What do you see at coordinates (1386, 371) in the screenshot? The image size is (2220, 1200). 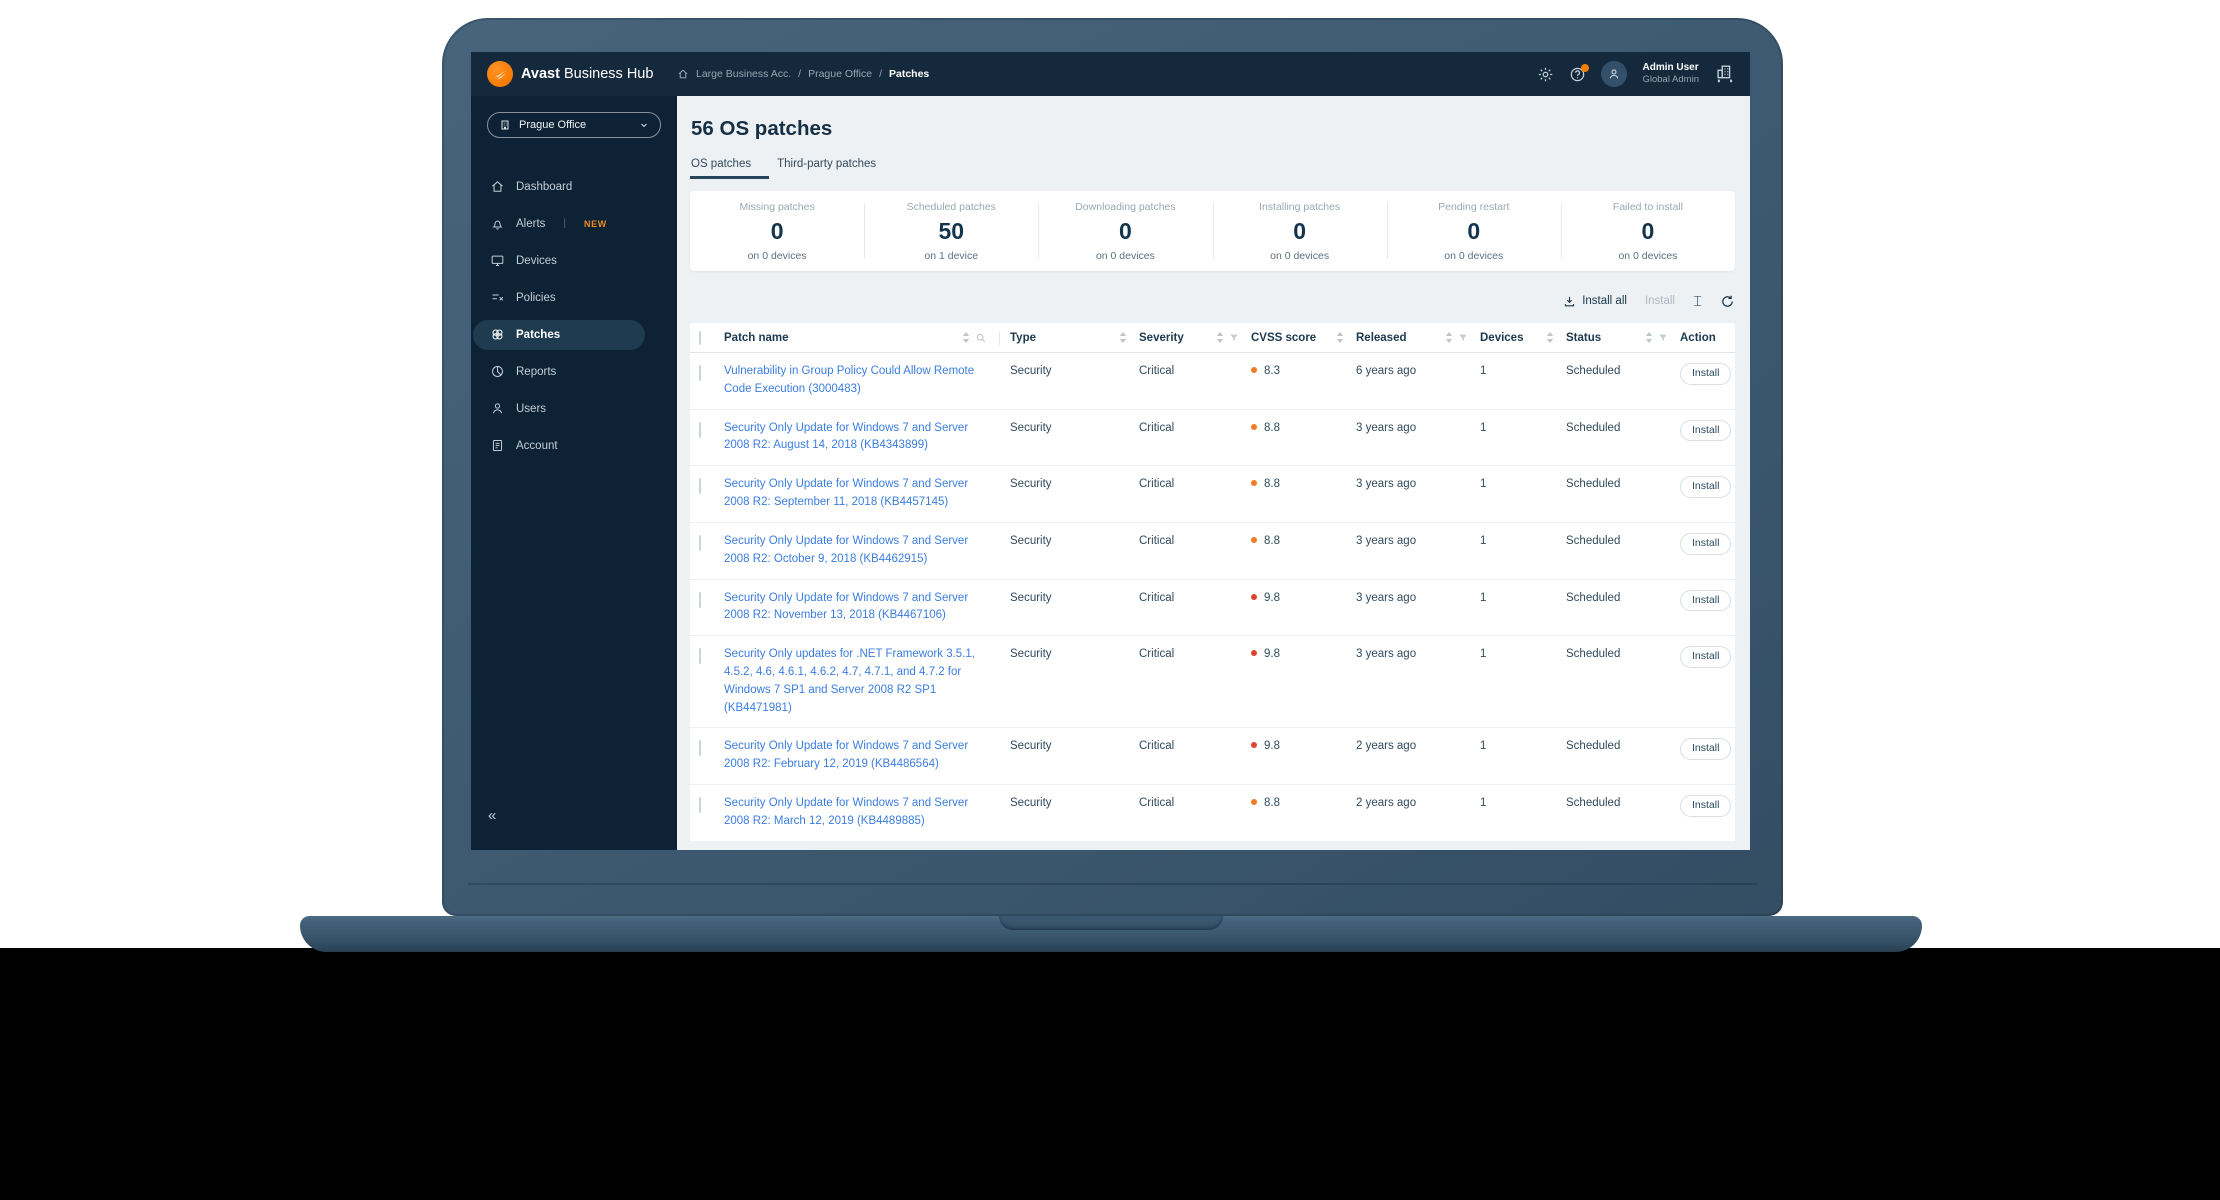 I see `released-cell: 6 years ago` at bounding box center [1386, 371].